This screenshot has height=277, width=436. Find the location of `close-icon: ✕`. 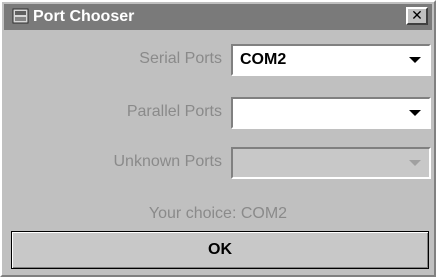

close-icon: ✕ is located at coordinates (417, 16).